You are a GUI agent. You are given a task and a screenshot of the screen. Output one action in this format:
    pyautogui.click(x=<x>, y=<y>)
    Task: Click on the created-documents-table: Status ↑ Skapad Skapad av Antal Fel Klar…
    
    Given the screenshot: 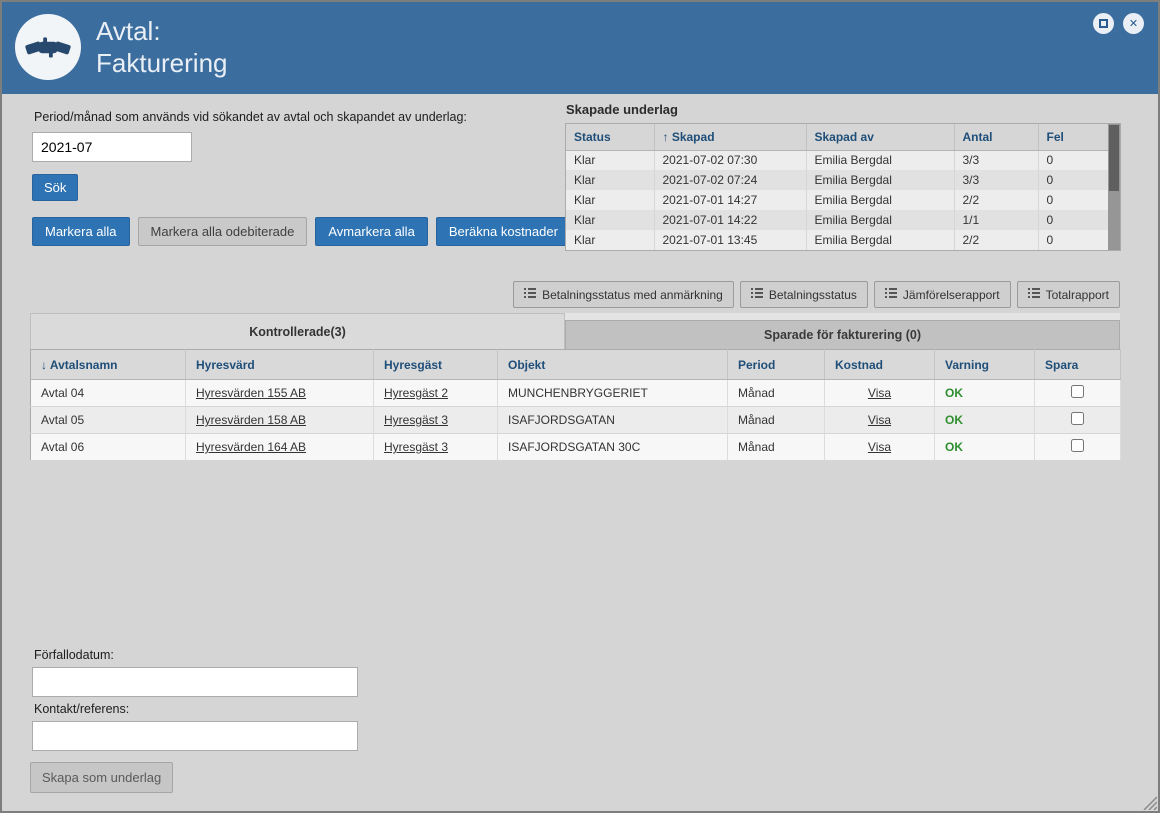 What is the action you would take?
    pyautogui.click(x=837, y=187)
    